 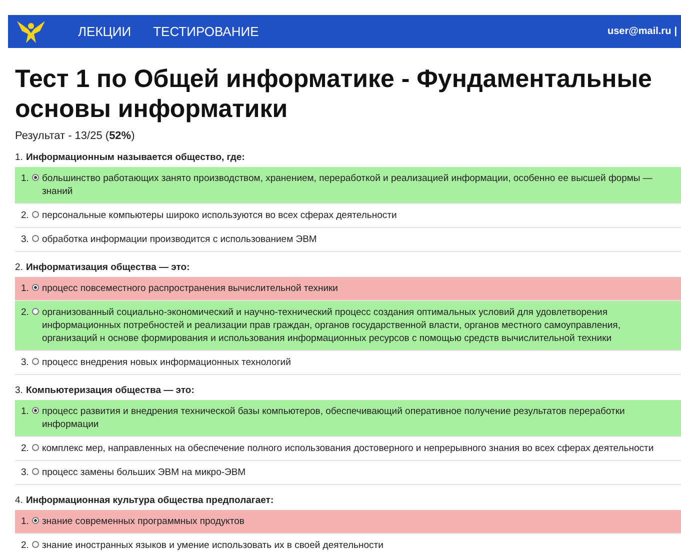 What do you see at coordinates (334, 418) in the screenshot?
I see `answer-text: процесс развития и внедрения технической базы компьютеров, обеспечивающий оперативное получение результатов переработки информации` at bounding box center [334, 418].